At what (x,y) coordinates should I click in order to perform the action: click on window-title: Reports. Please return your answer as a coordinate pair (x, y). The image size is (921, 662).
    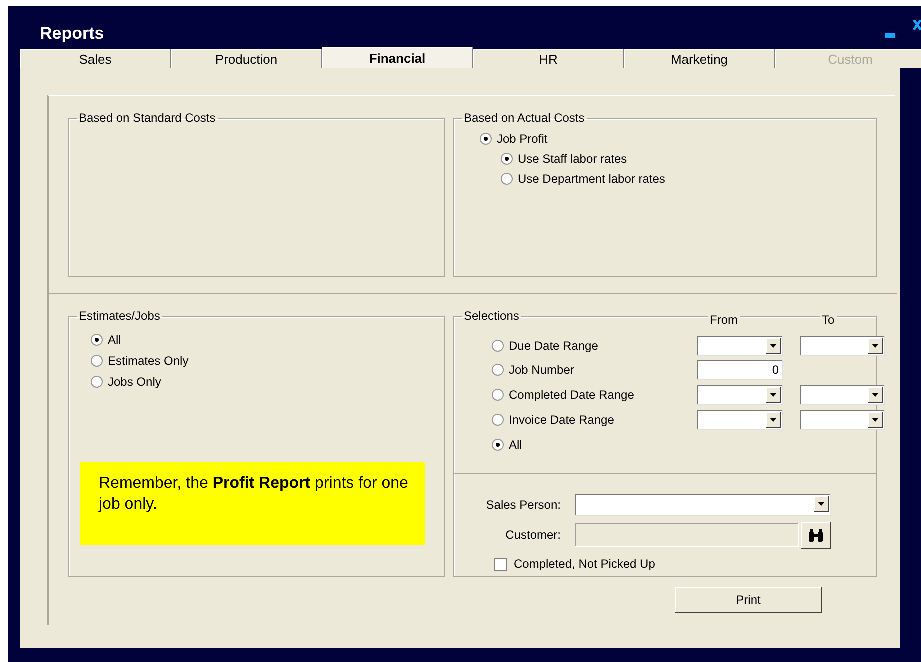
    Looking at the image, I should click on (72, 34).